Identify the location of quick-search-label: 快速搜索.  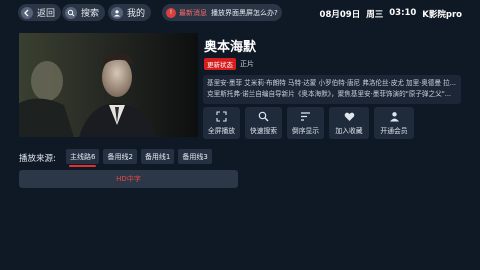
(263, 131).